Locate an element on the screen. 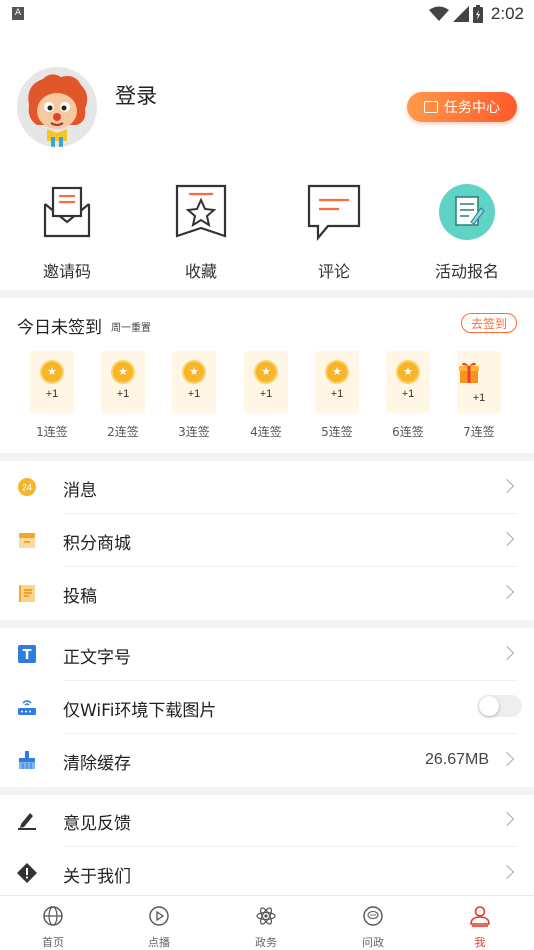  quick-favorites: 收藏 is located at coordinates (201, 232).